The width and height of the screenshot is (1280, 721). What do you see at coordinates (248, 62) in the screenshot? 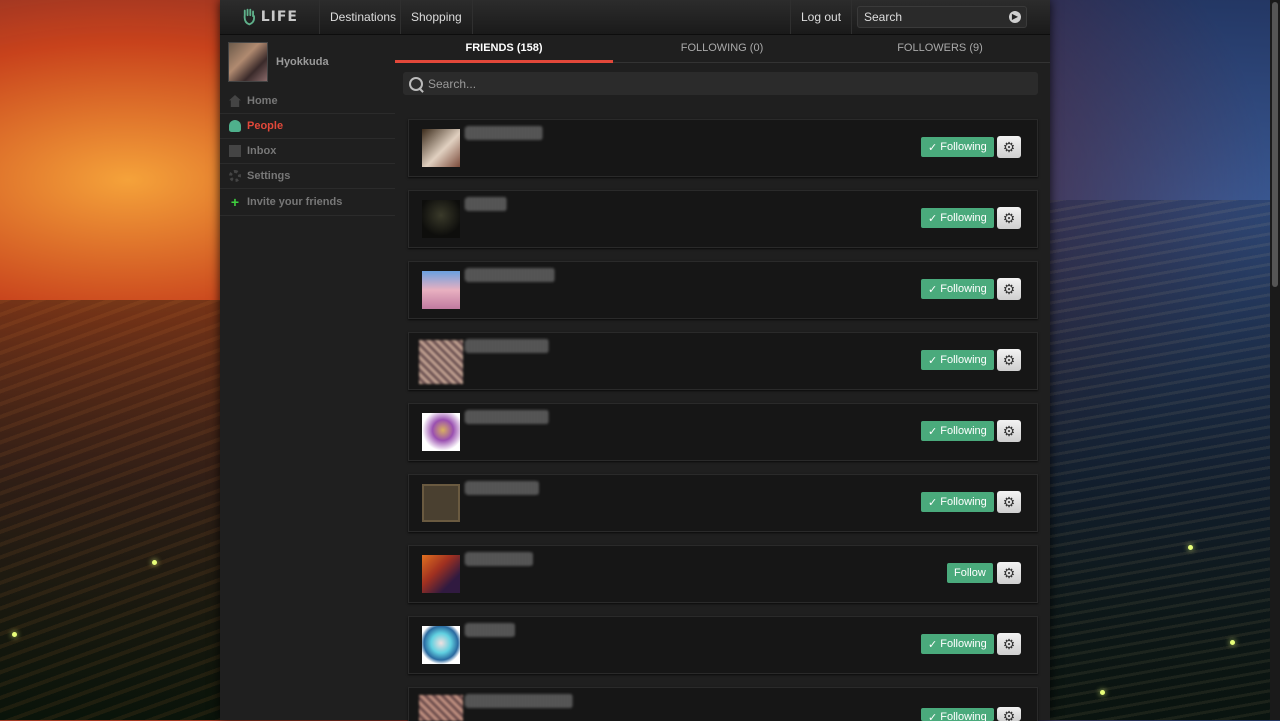
I see `avatar` at bounding box center [248, 62].